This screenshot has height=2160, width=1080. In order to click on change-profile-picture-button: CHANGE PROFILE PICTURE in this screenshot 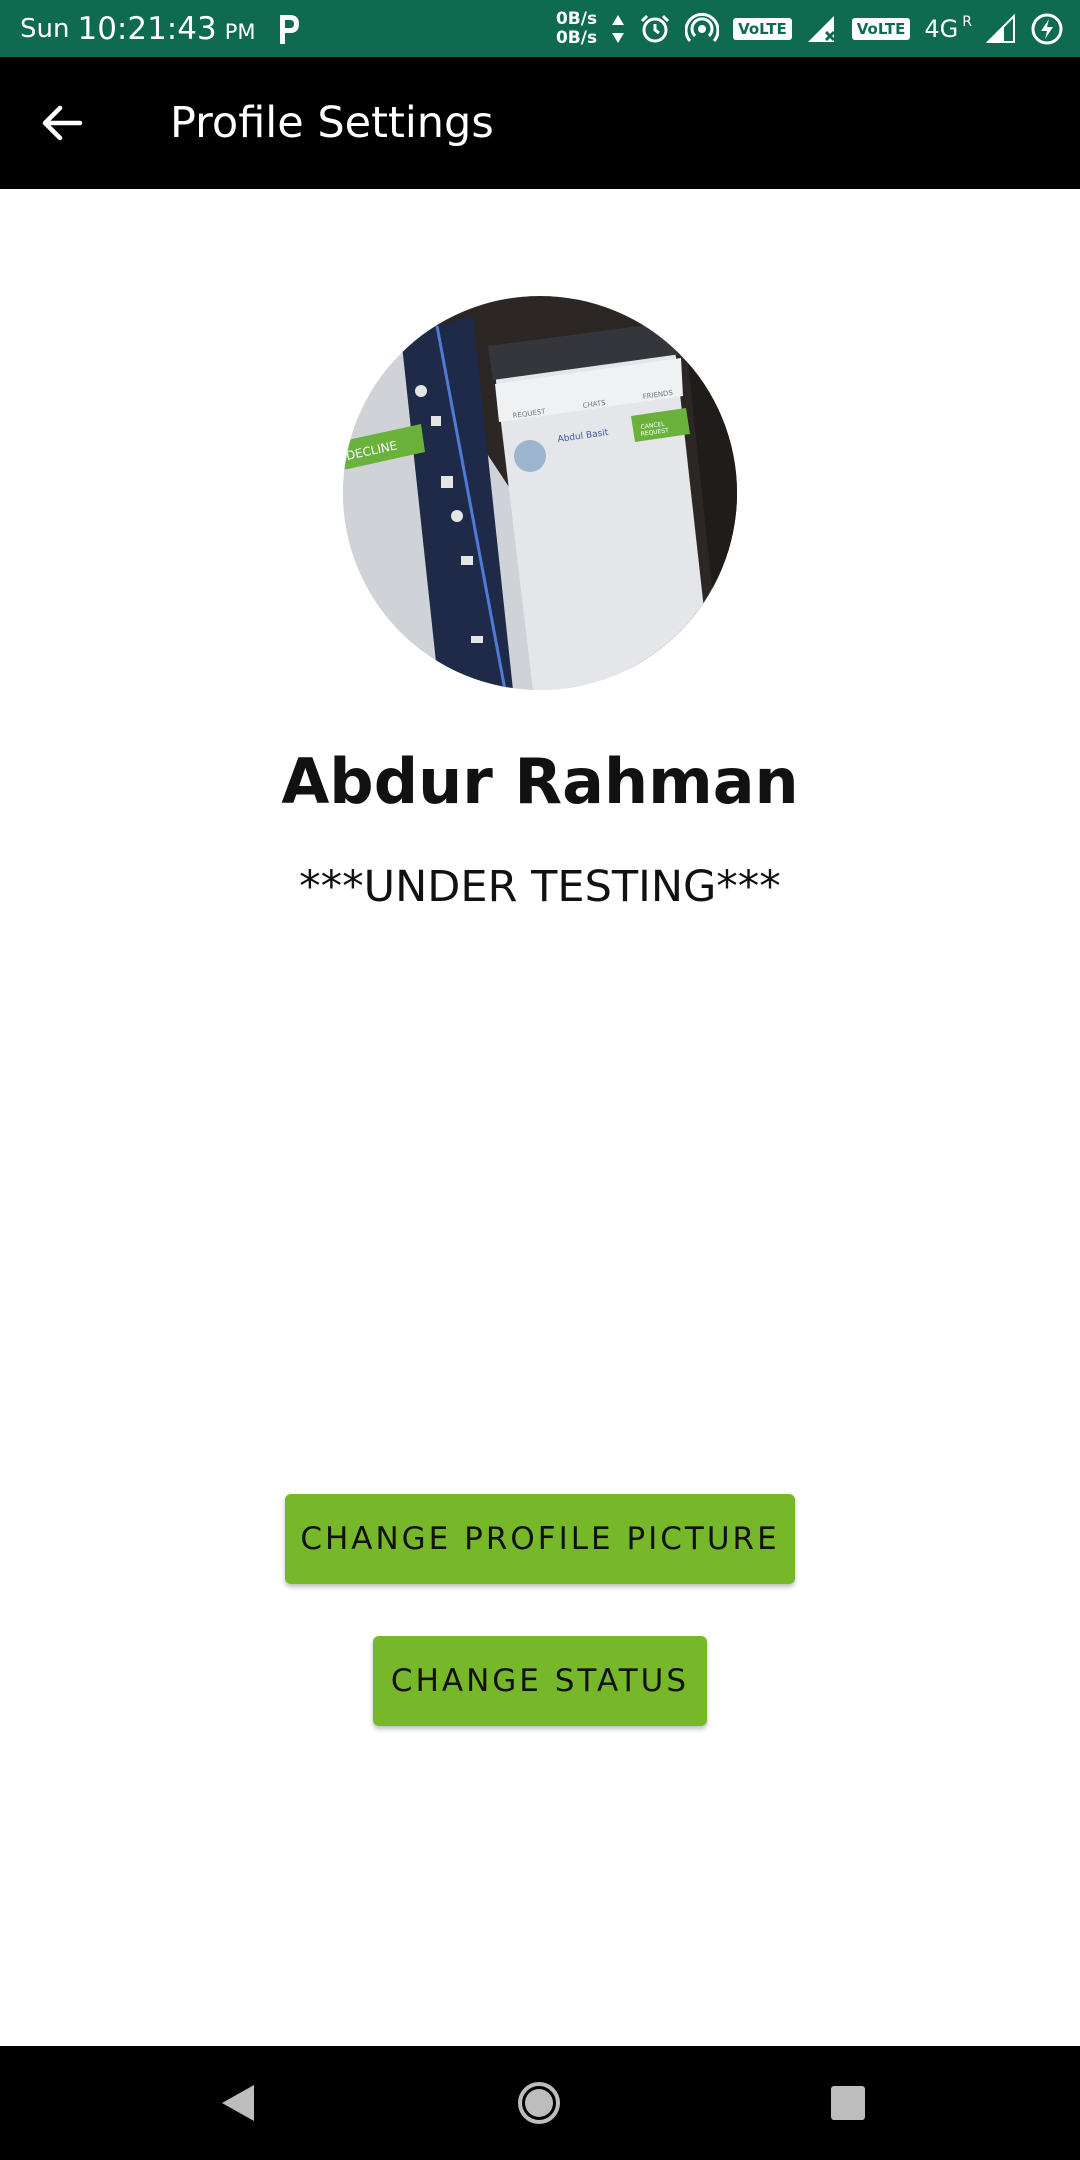, I will do `click(540, 1539)`.